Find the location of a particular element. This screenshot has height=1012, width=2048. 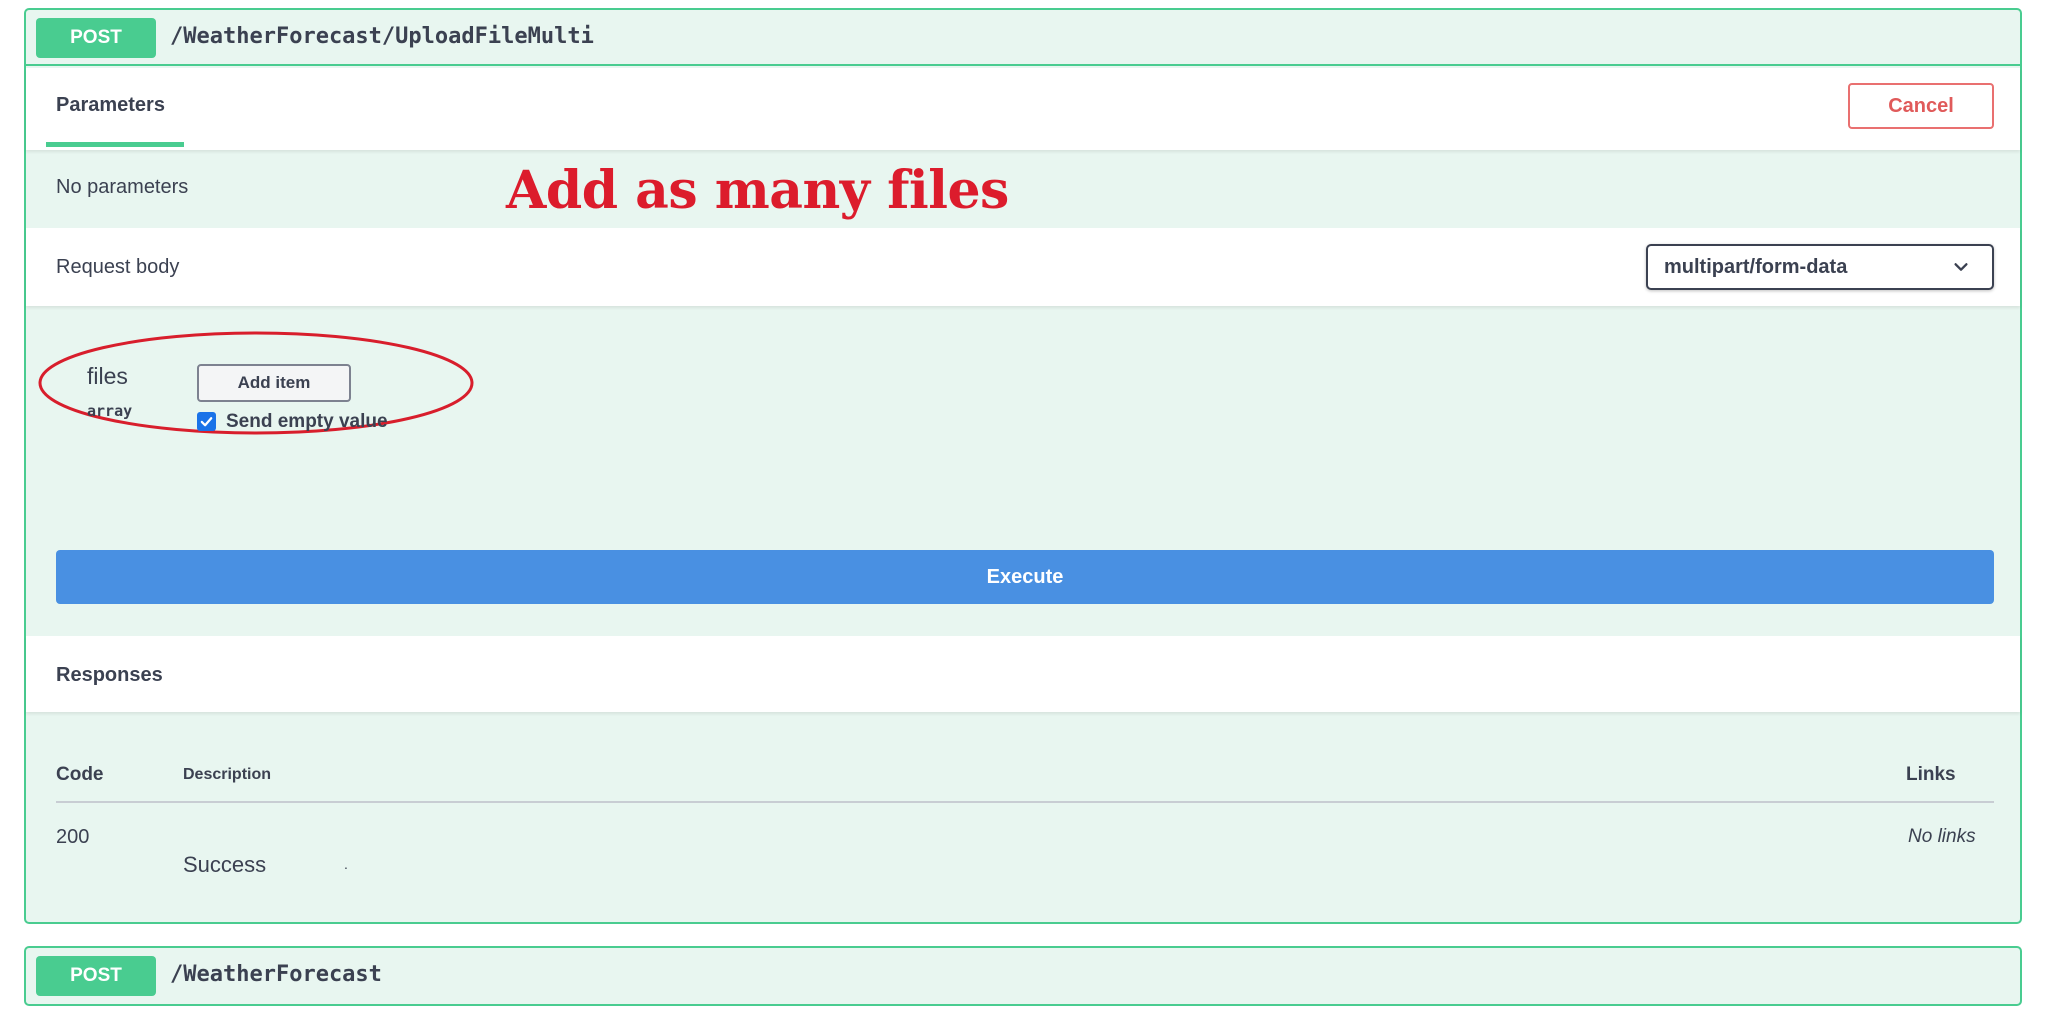

annotation-text: Add as many files is located at coordinates (757, 190).